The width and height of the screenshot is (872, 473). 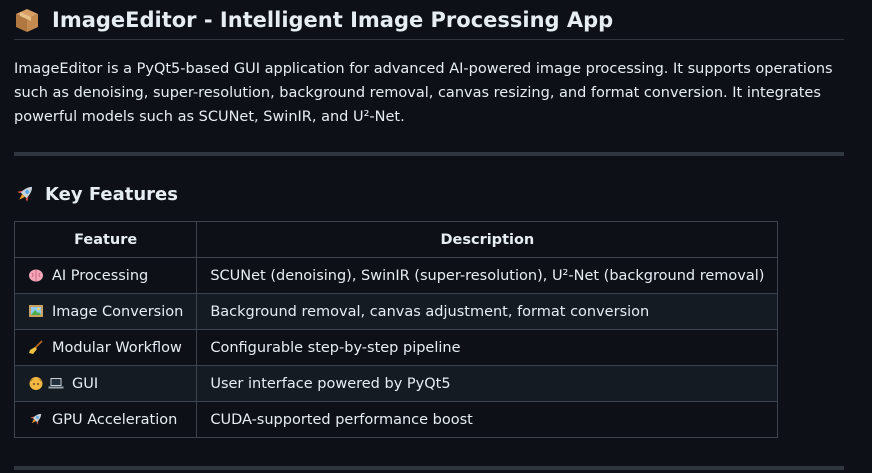 What do you see at coordinates (36, 383) in the screenshot?
I see `person-icon` at bounding box center [36, 383].